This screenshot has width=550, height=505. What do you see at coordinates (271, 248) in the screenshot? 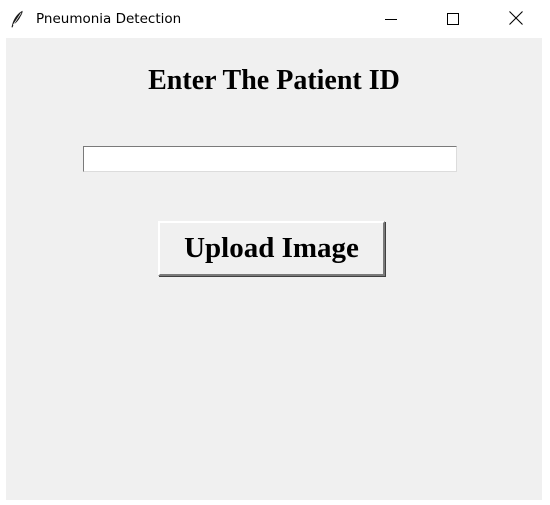
I see `upload-image-button: Upload Image` at bounding box center [271, 248].